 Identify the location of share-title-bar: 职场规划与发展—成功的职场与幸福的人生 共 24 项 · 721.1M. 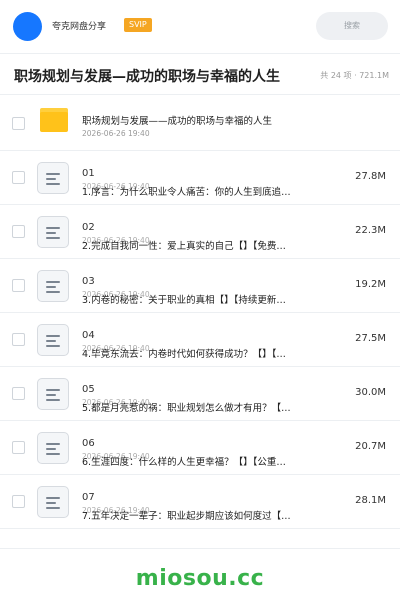
(200, 74).